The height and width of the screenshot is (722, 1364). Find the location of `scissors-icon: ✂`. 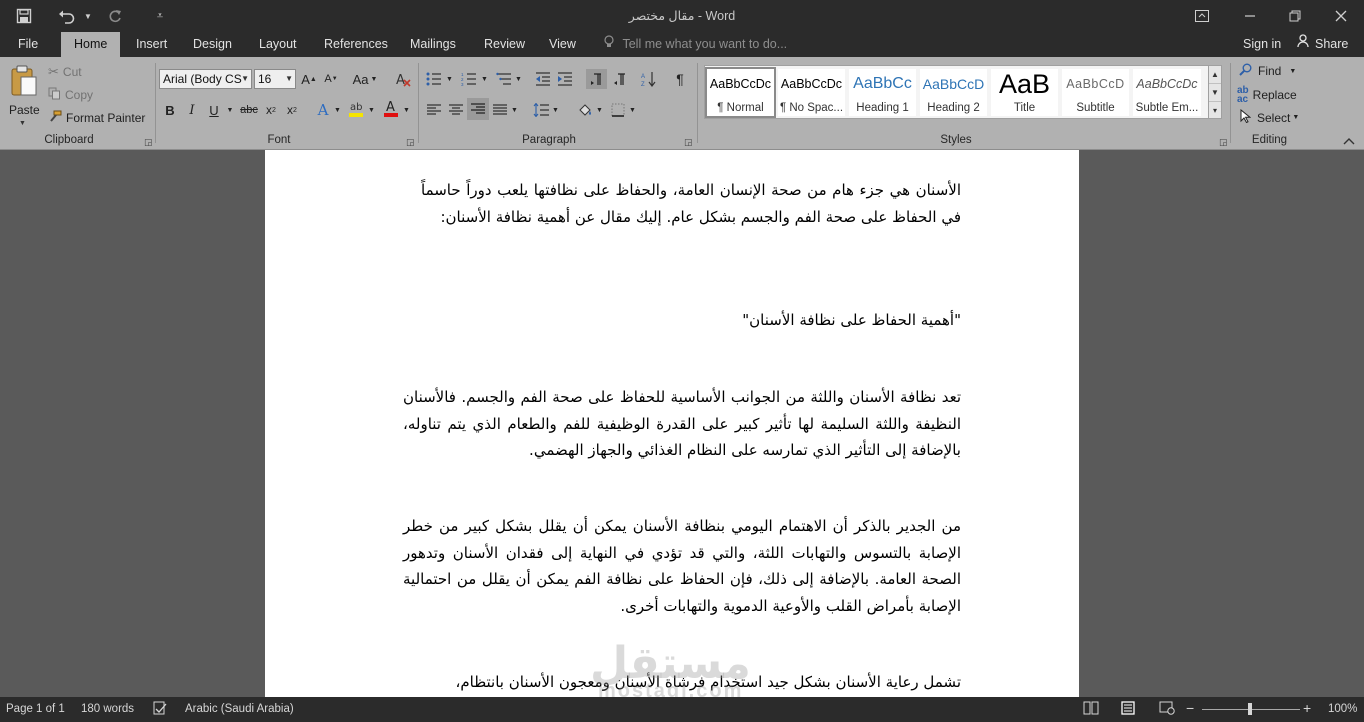

scissors-icon: ✂ is located at coordinates (53, 71).